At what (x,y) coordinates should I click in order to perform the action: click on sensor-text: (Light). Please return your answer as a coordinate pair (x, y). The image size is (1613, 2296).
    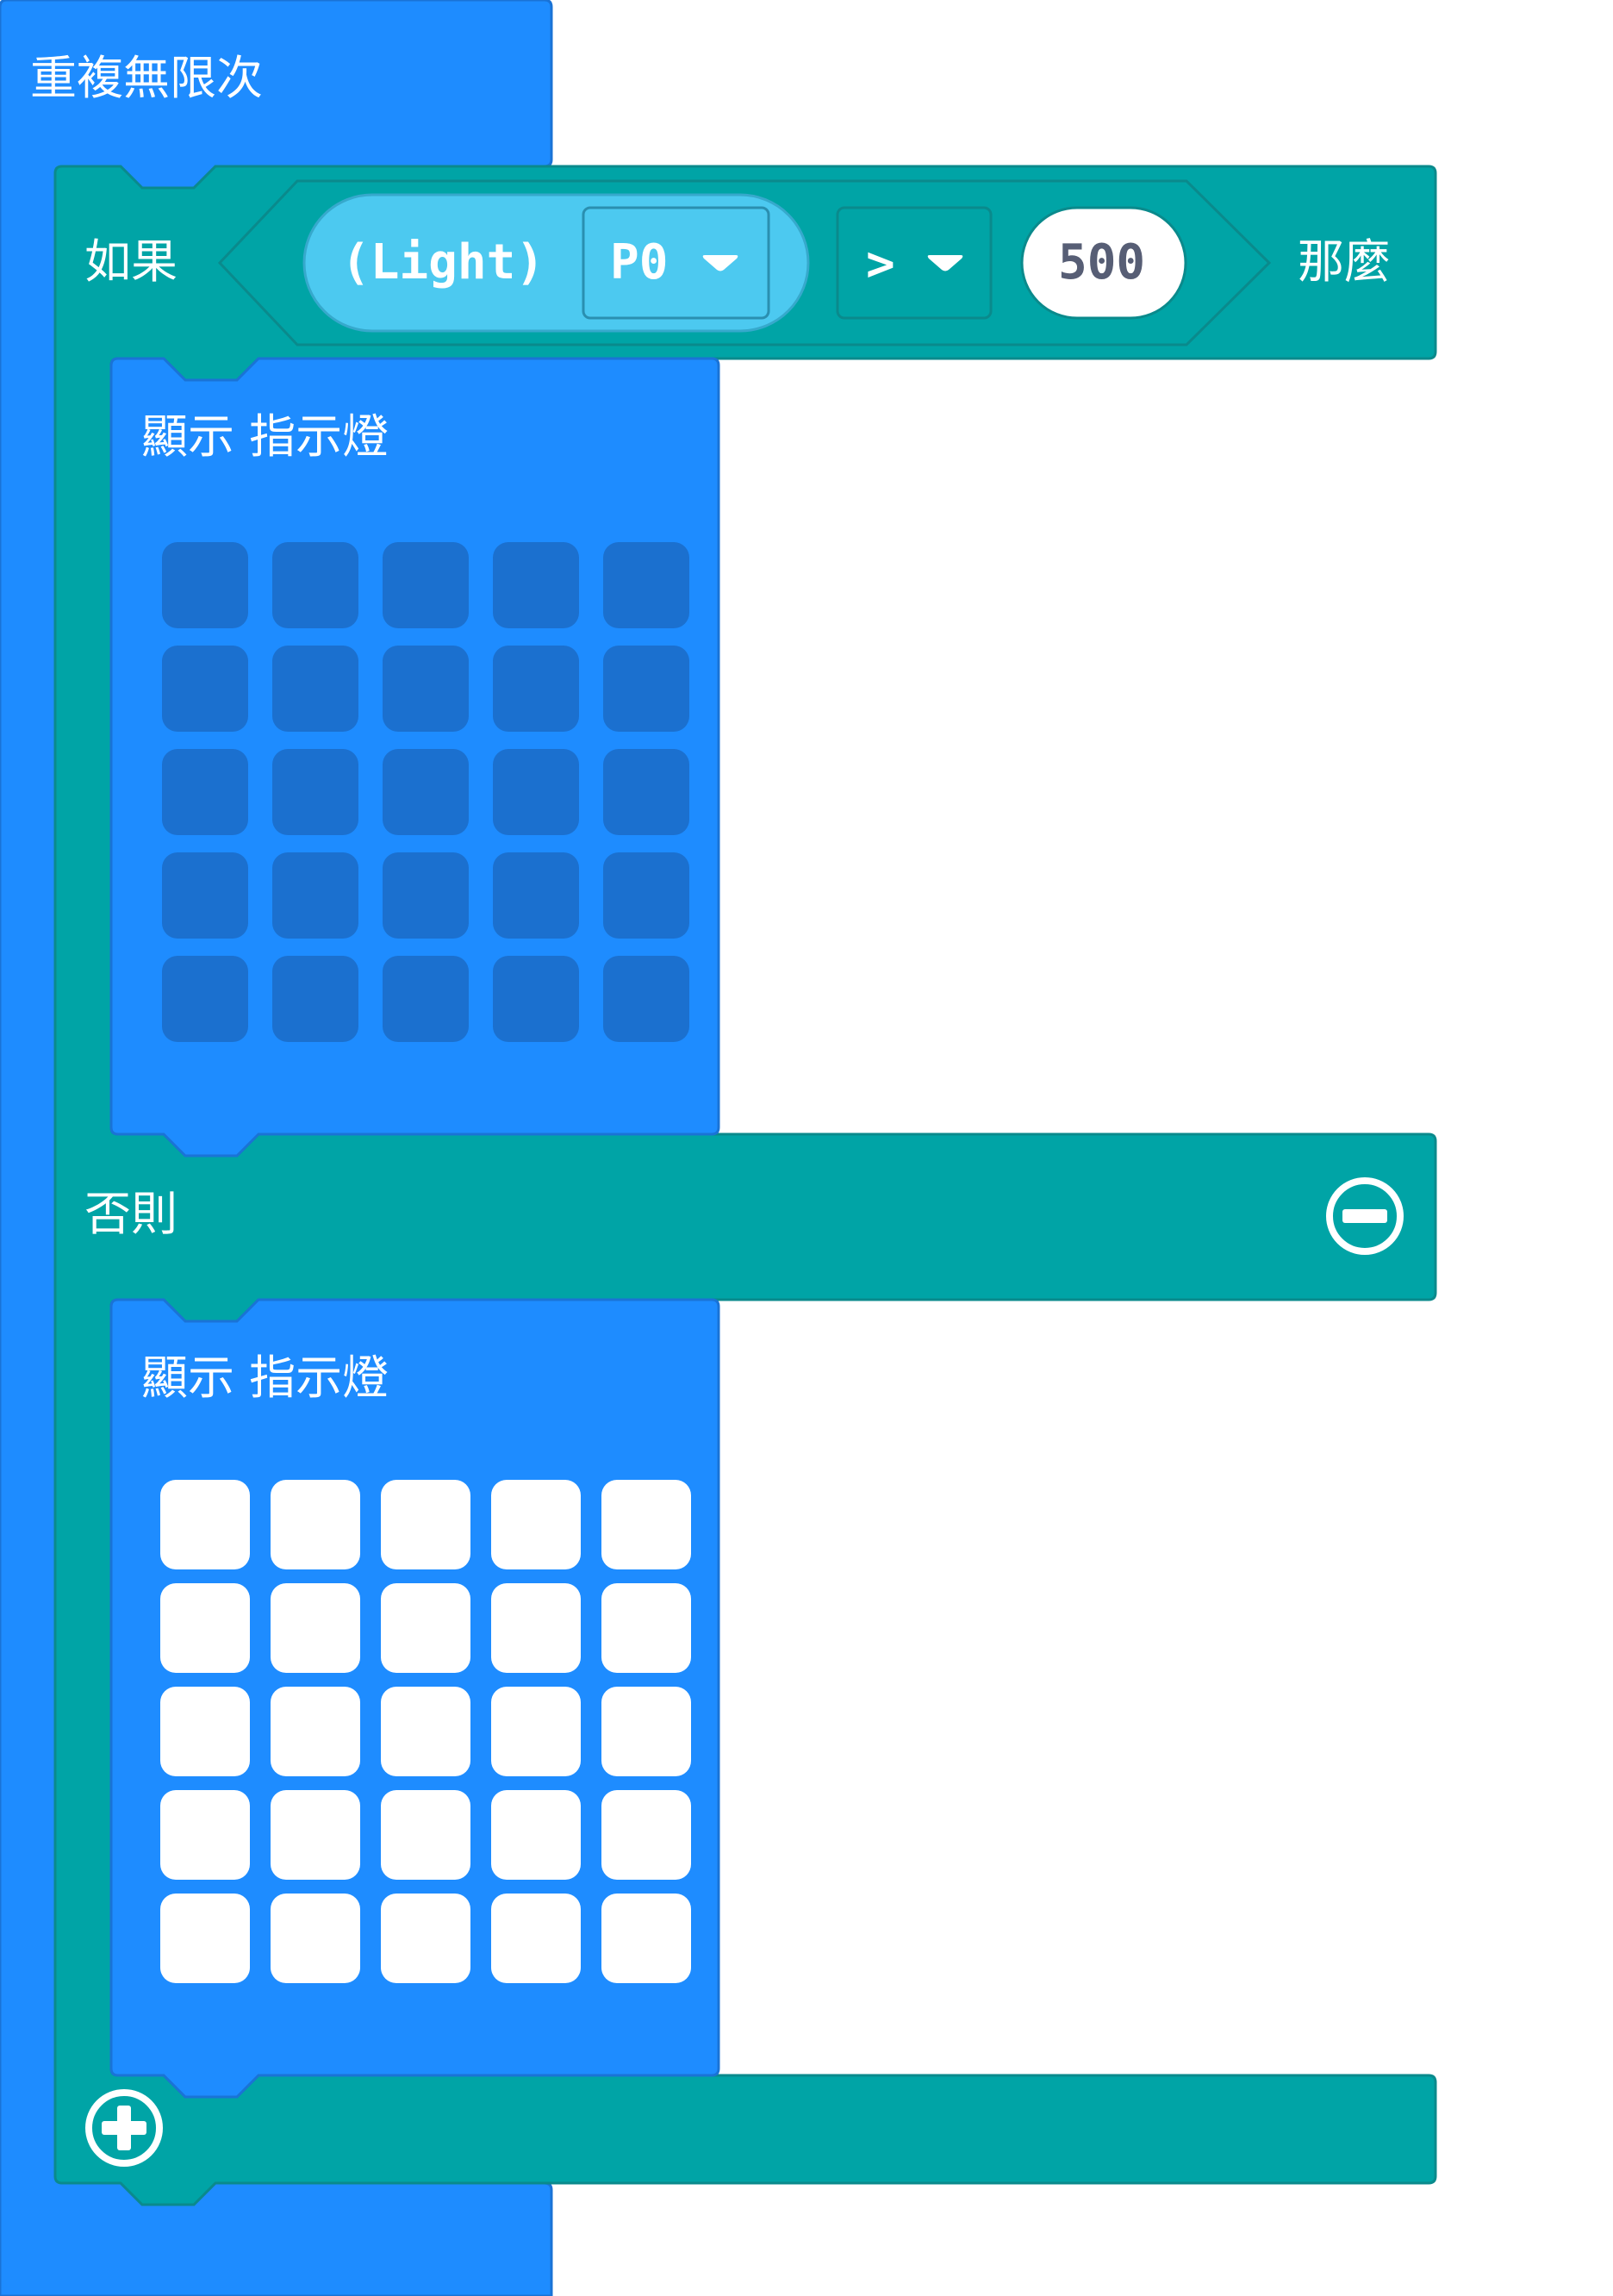
    Looking at the image, I should click on (443, 262).